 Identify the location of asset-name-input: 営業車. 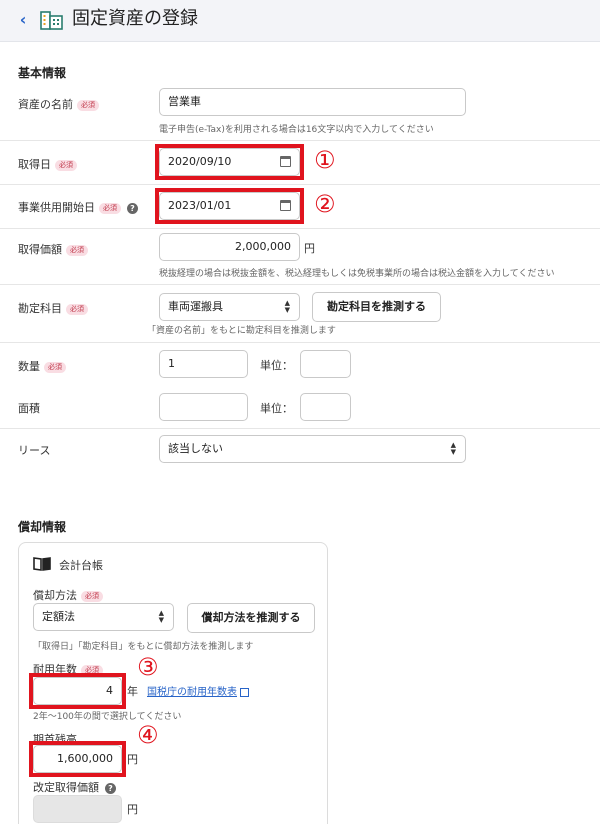
(312, 102).